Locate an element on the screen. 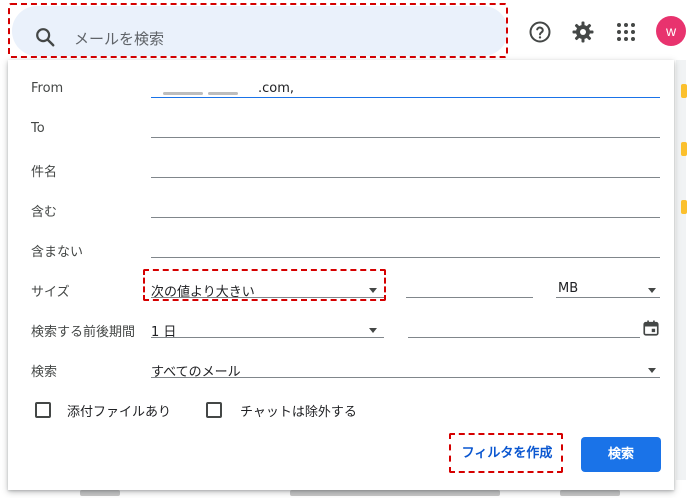  from-field is located at coordinates (405, 97).